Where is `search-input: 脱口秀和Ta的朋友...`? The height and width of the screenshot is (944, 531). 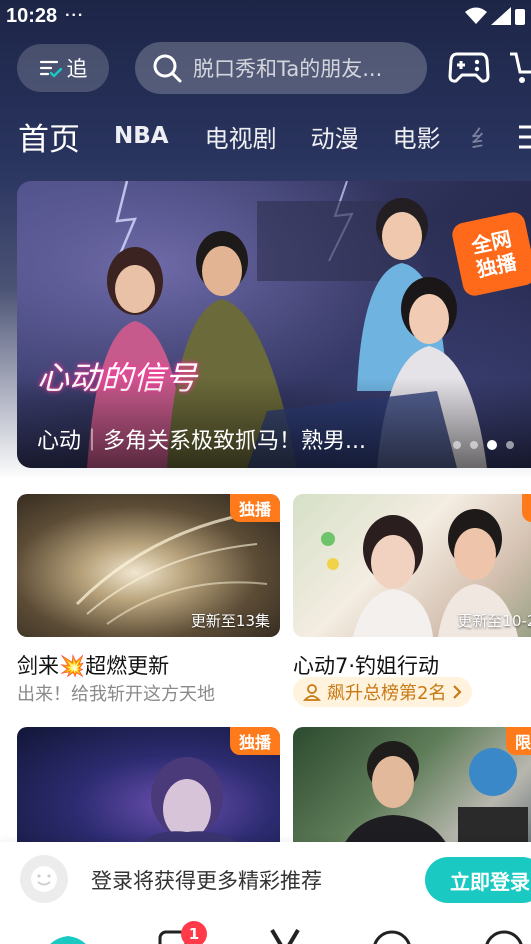 search-input: 脱口秀和Ta的朋友... is located at coordinates (281, 68).